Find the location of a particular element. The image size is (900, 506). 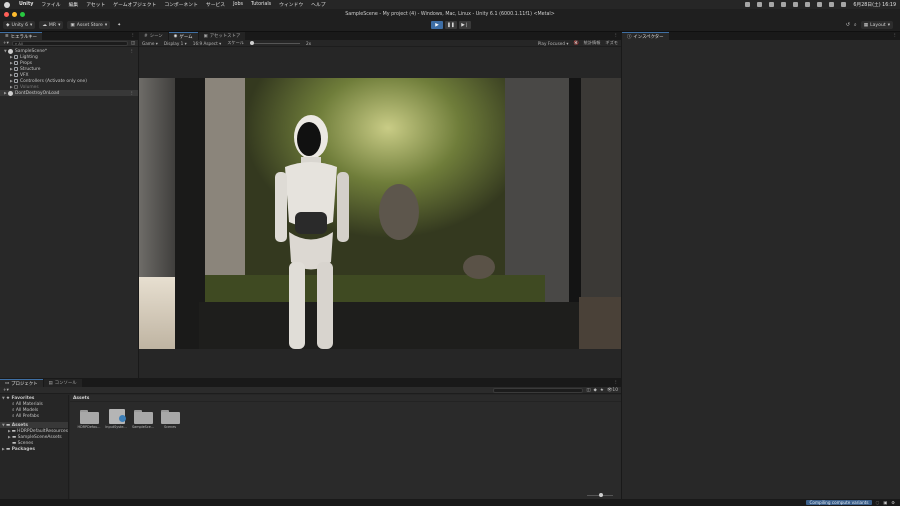

type-filter-icon: ◫ is located at coordinates (588, 390).